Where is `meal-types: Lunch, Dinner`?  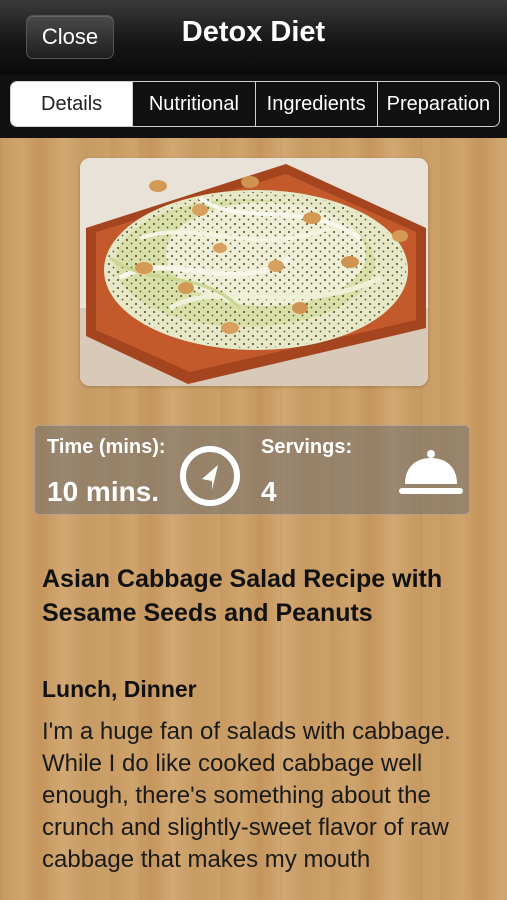 meal-types: Lunch, Dinner is located at coordinates (119, 689).